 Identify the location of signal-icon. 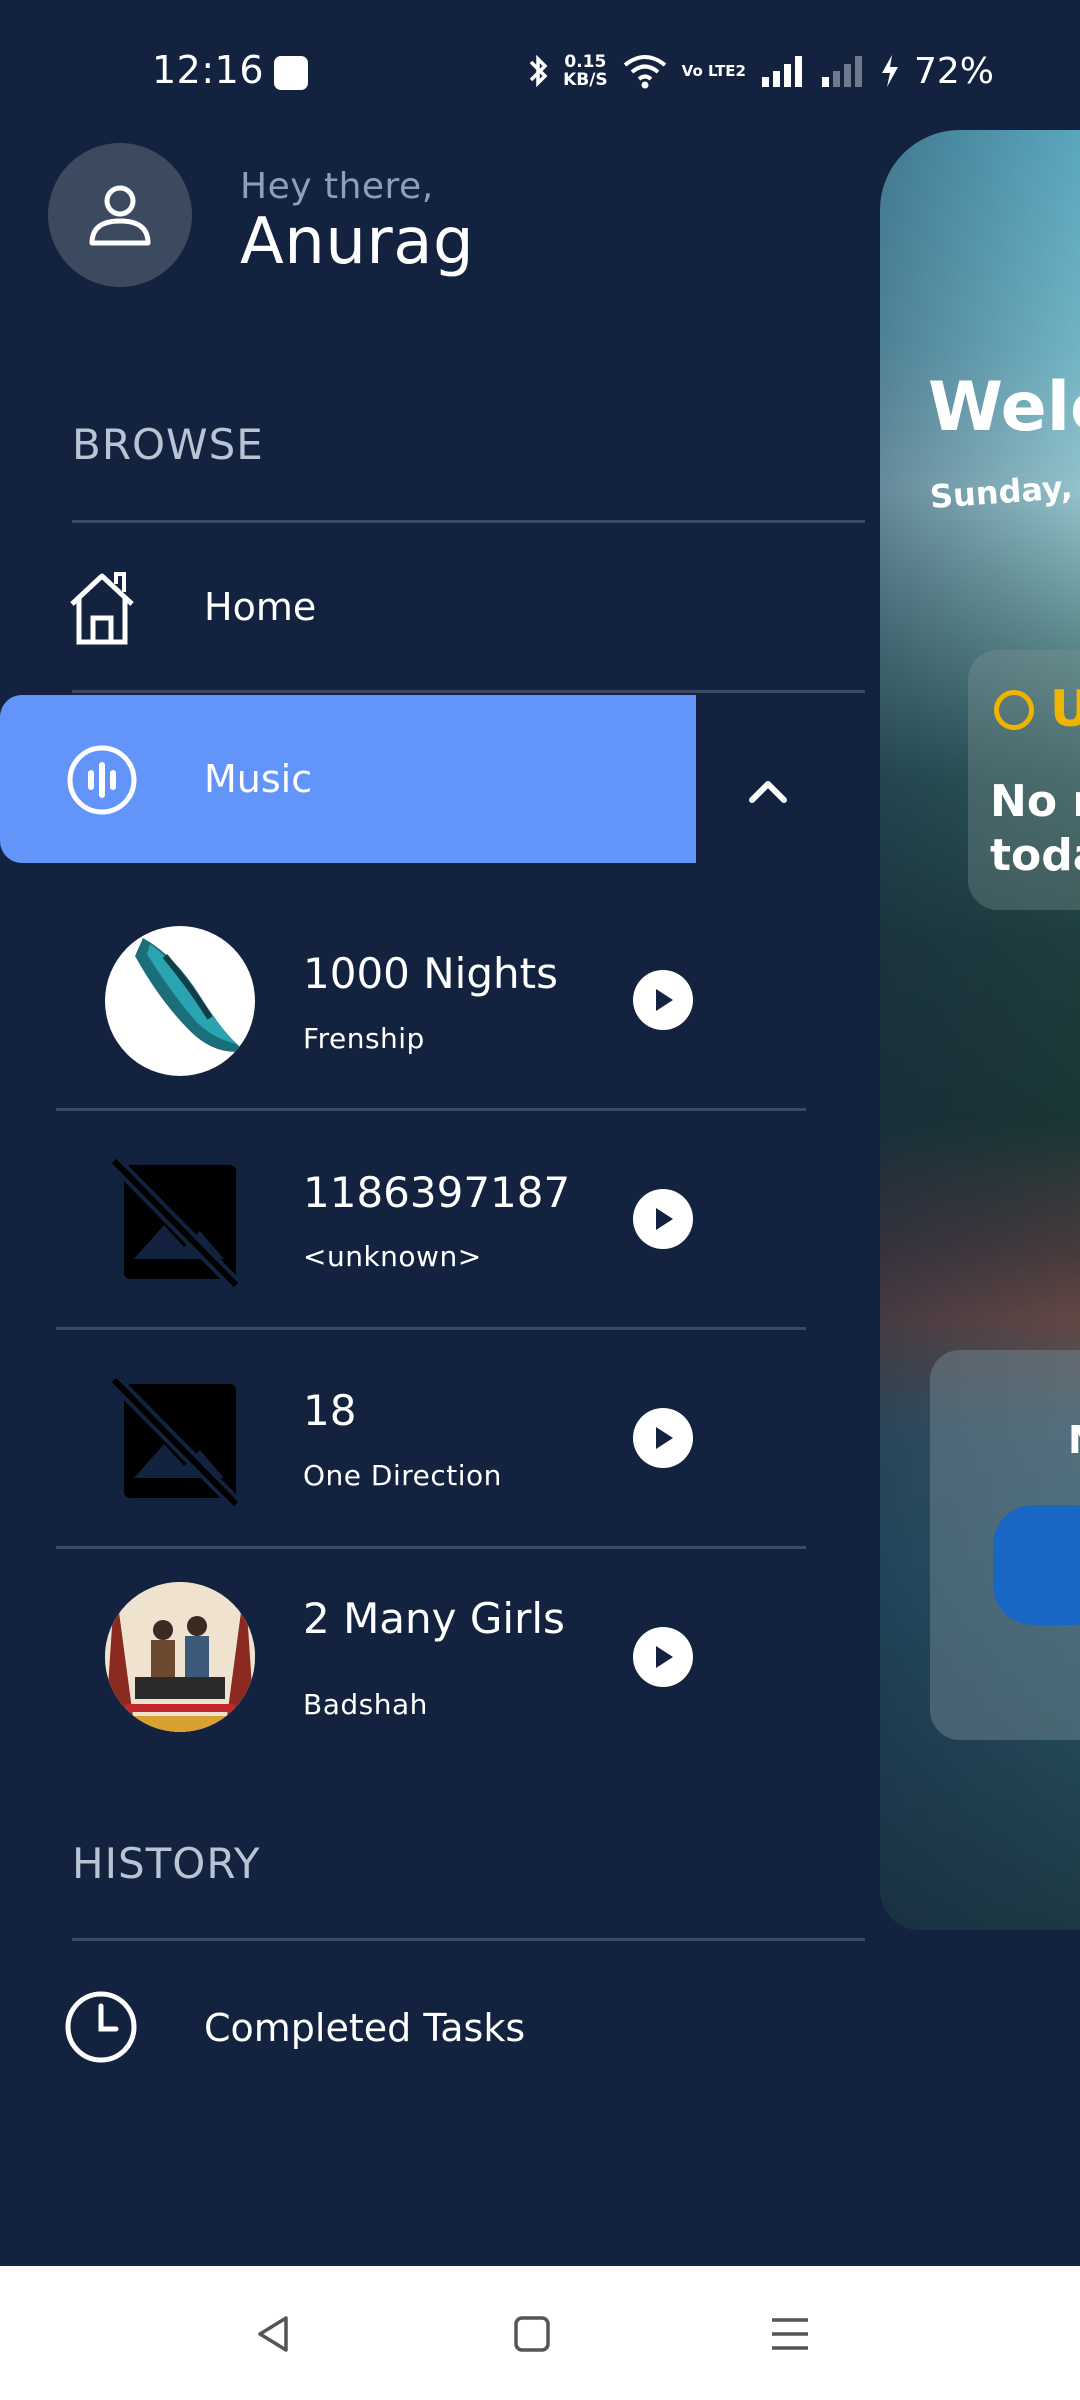
(781, 71).